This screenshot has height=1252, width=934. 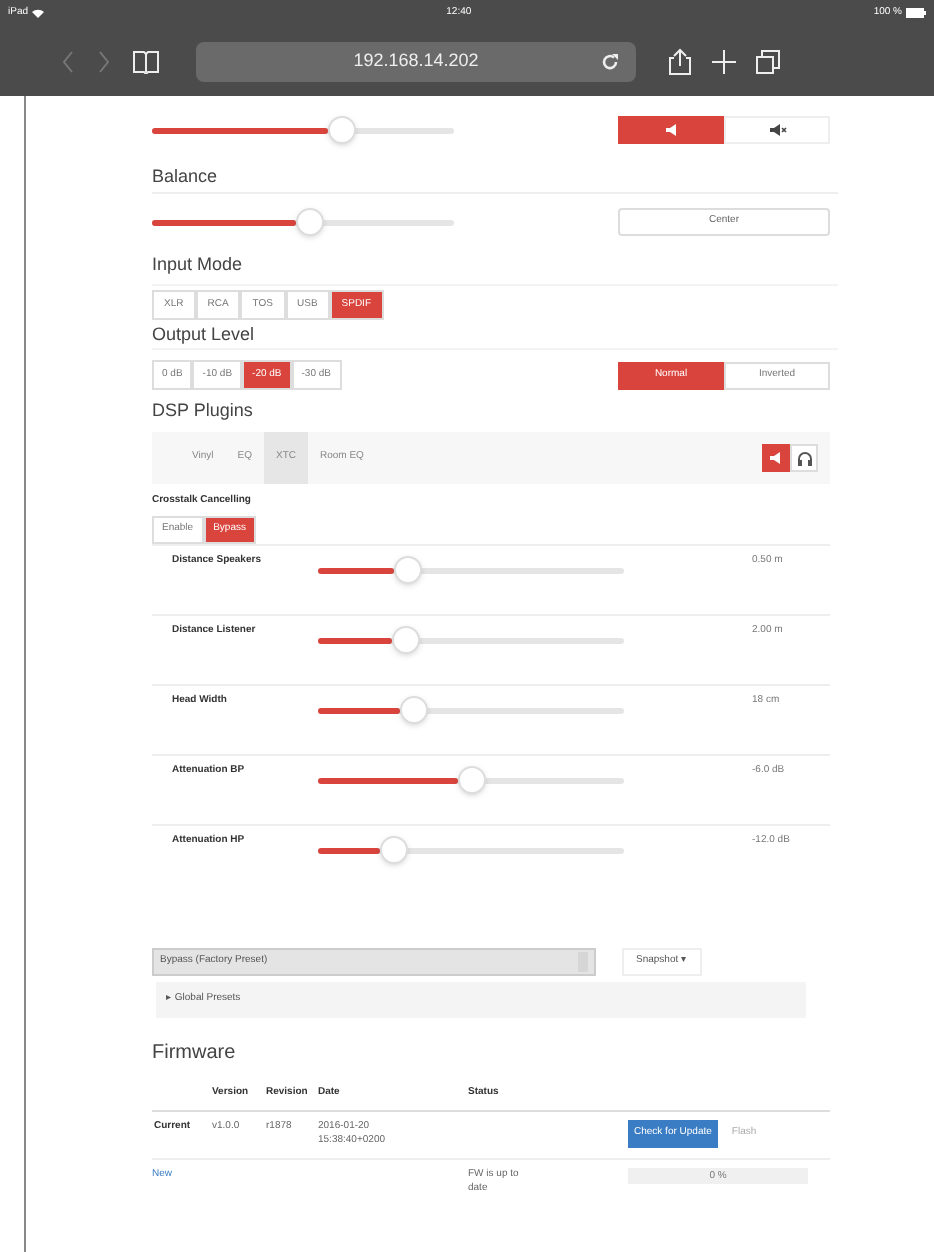 I want to click on section-label: Output Level, so click(x=203, y=335).